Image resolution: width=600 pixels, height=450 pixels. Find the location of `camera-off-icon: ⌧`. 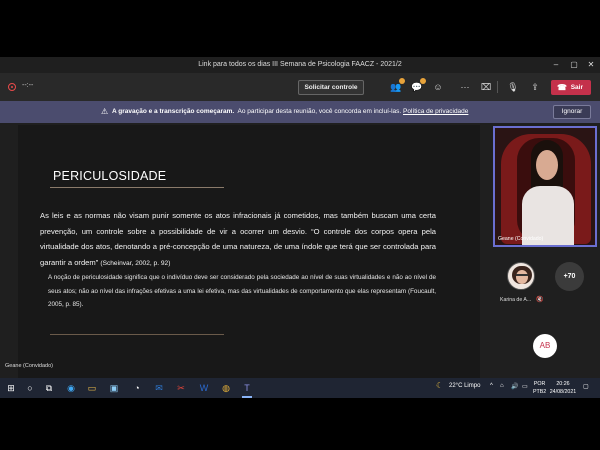

camera-off-icon: ⌧ is located at coordinates (486, 87).